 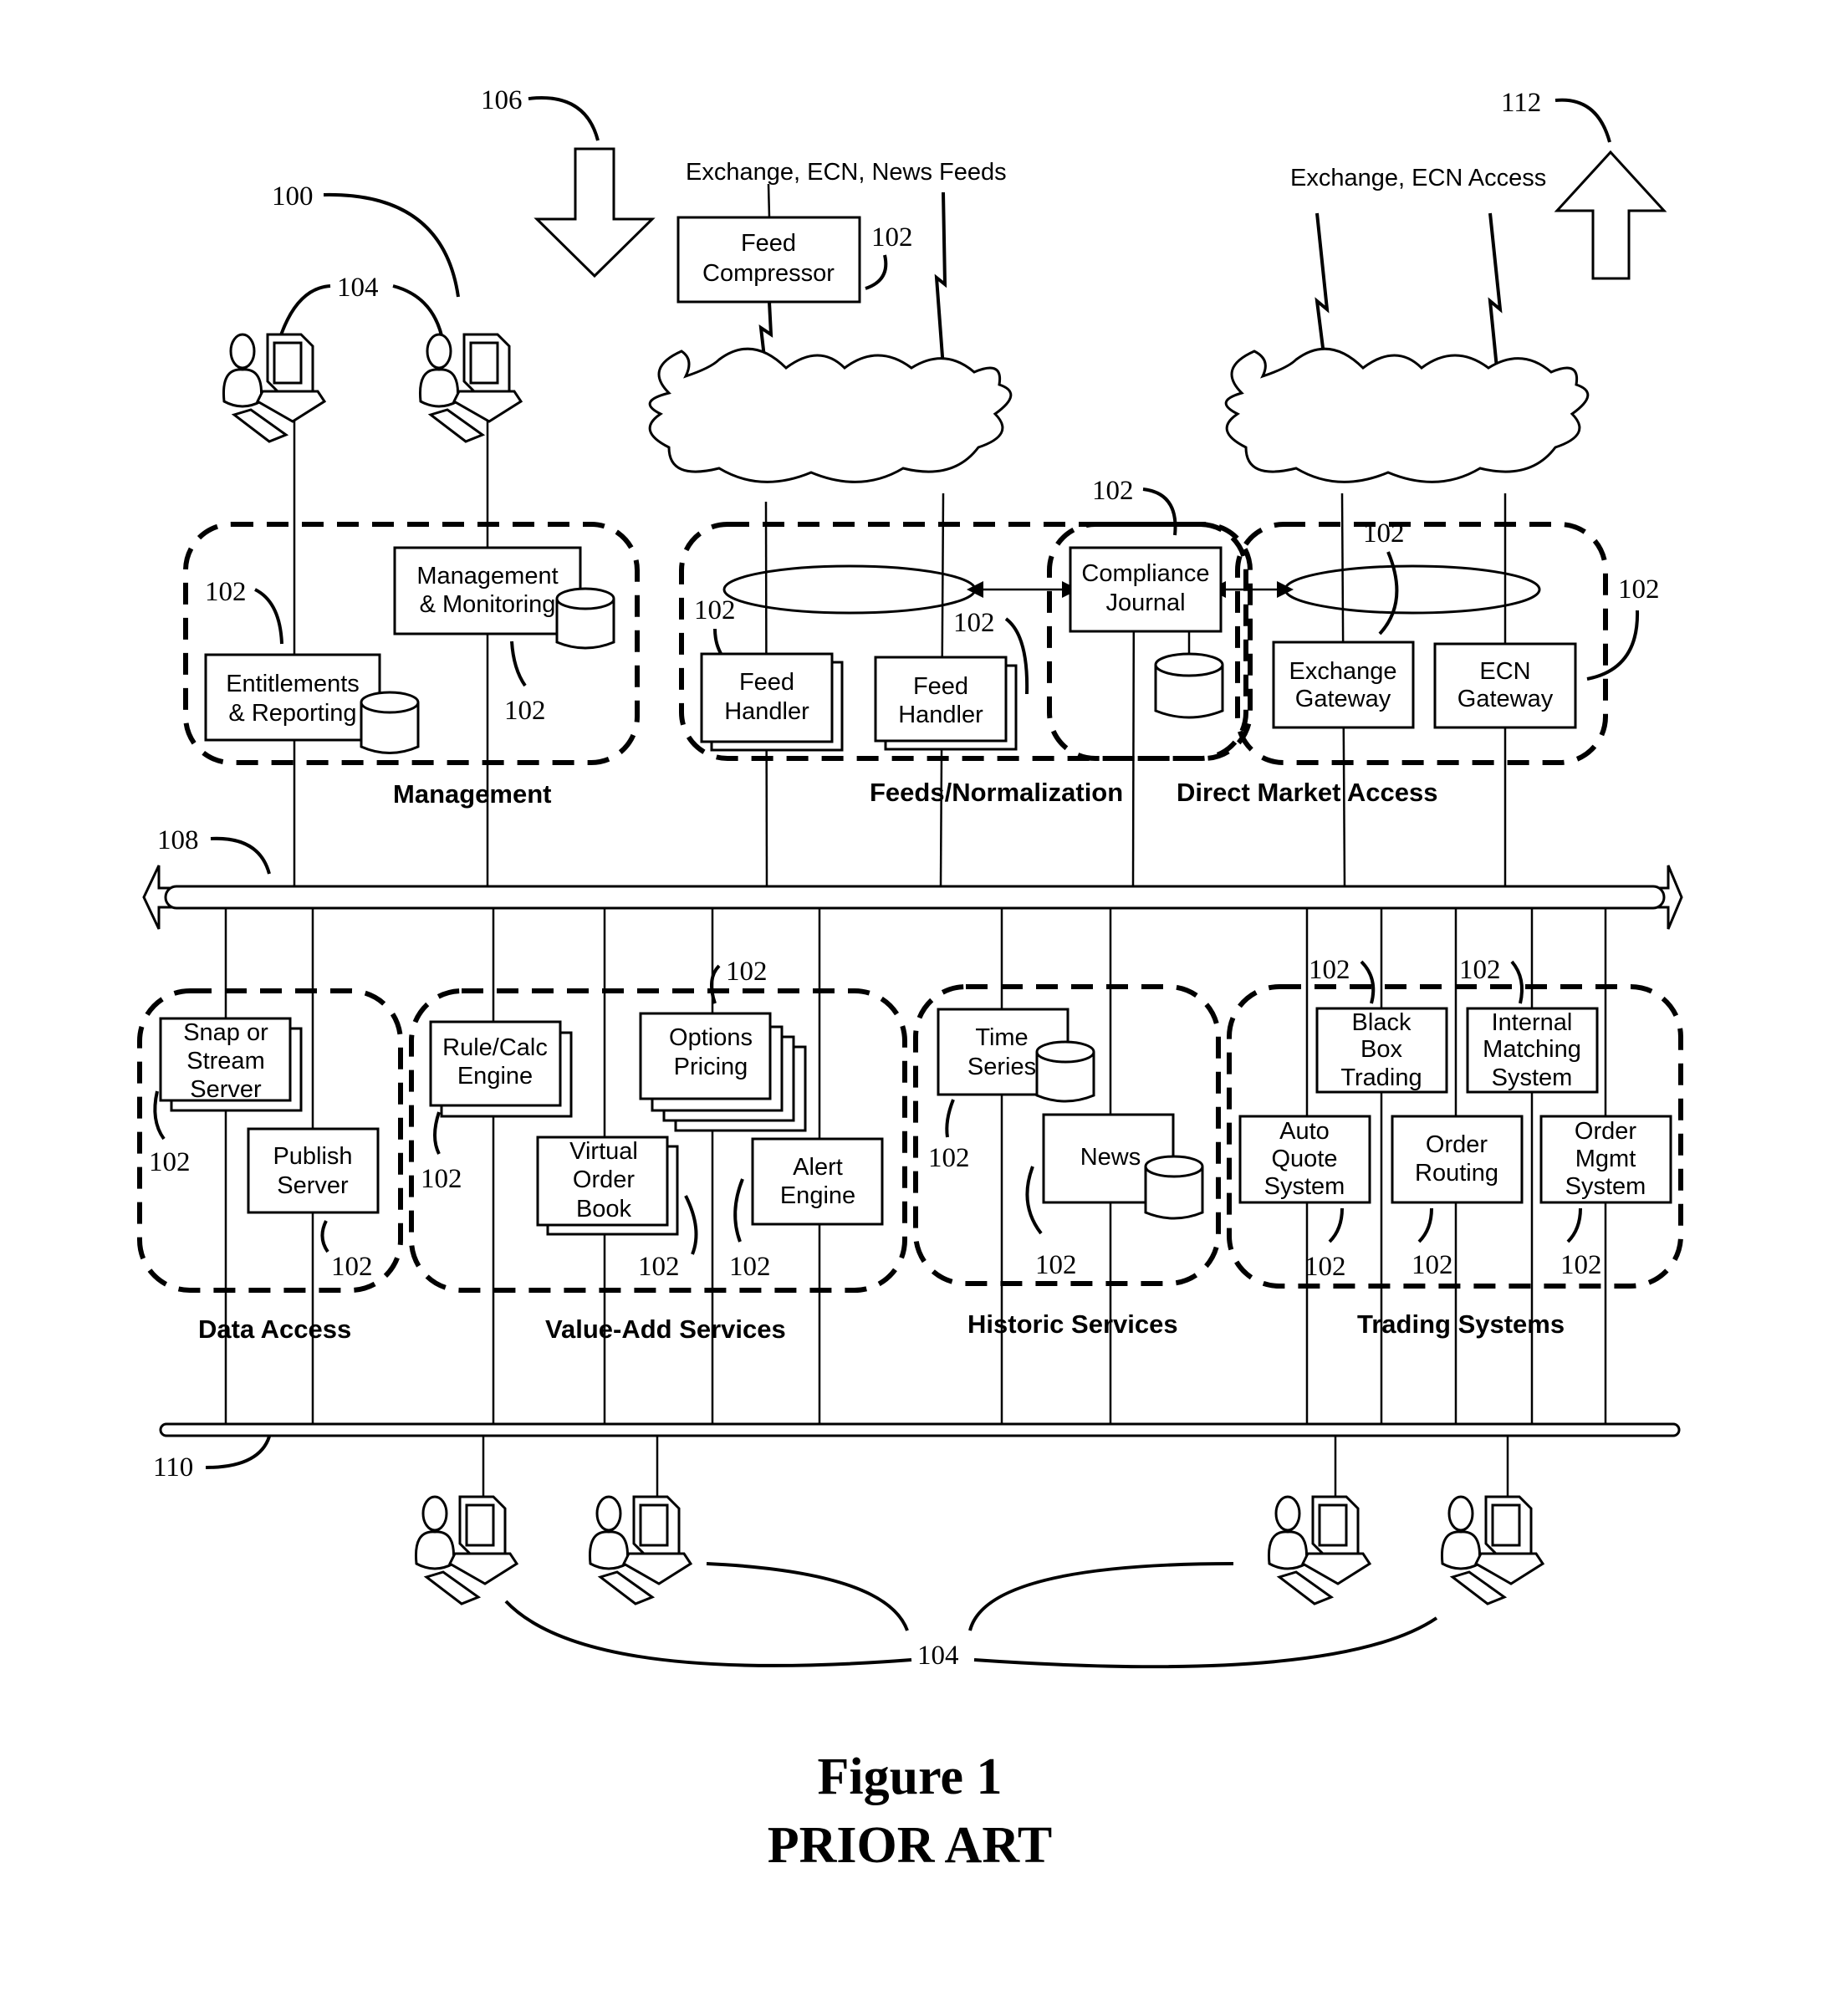 I want to click on routing-line2: Routing, so click(x=1456, y=1173).